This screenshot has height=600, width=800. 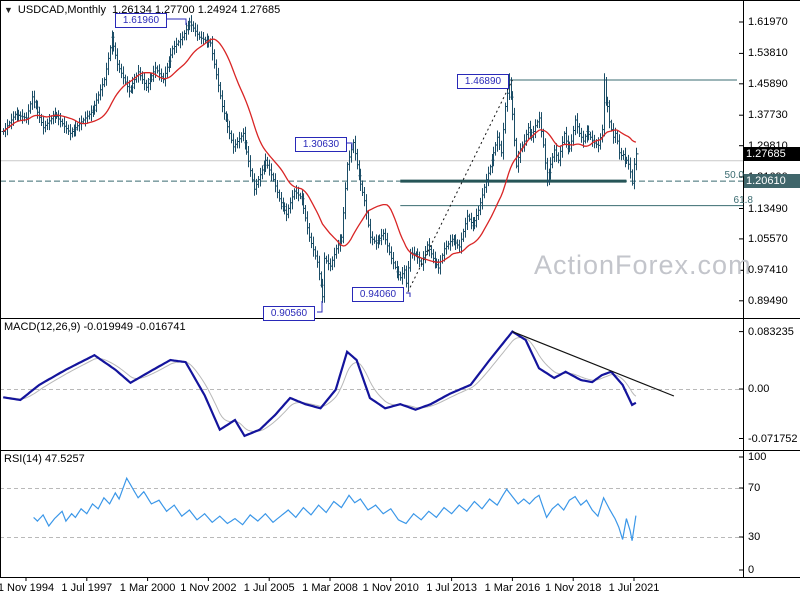 I want to click on price-axis-label: 0.97410, so click(x=768, y=270).